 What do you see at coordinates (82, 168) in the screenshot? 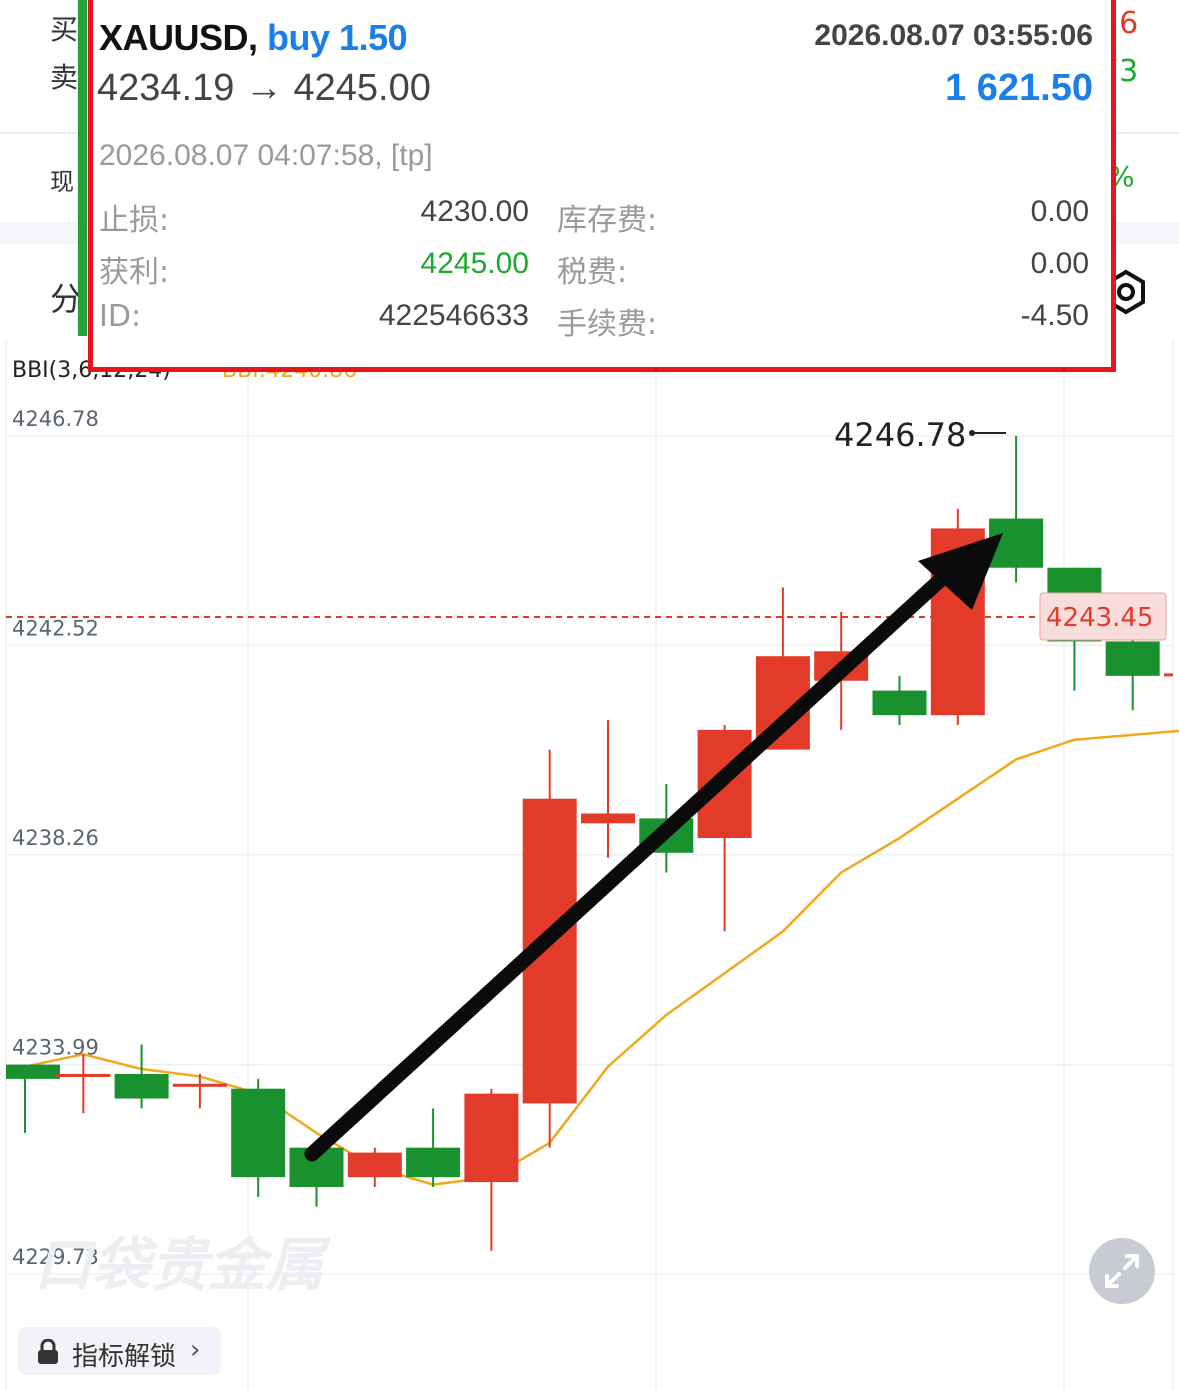
I see `trade-side-bar` at bounding box center [82, 168].